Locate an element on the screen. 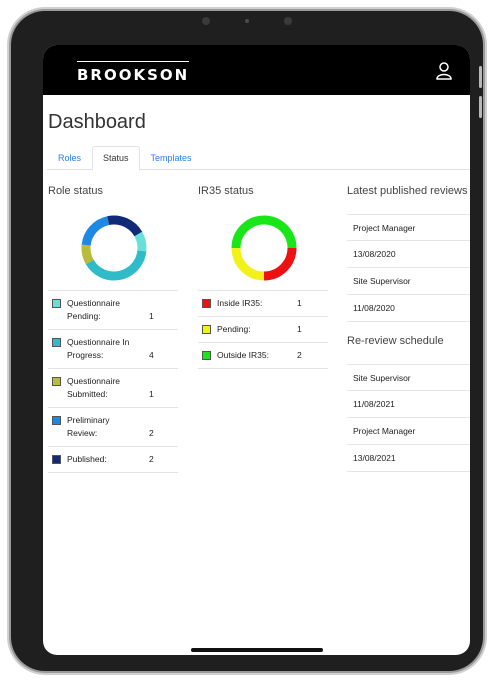 This screenshot has height=680, width=500. legend-item: Preliminary Review: 2 is located at coordinates (113, 427).